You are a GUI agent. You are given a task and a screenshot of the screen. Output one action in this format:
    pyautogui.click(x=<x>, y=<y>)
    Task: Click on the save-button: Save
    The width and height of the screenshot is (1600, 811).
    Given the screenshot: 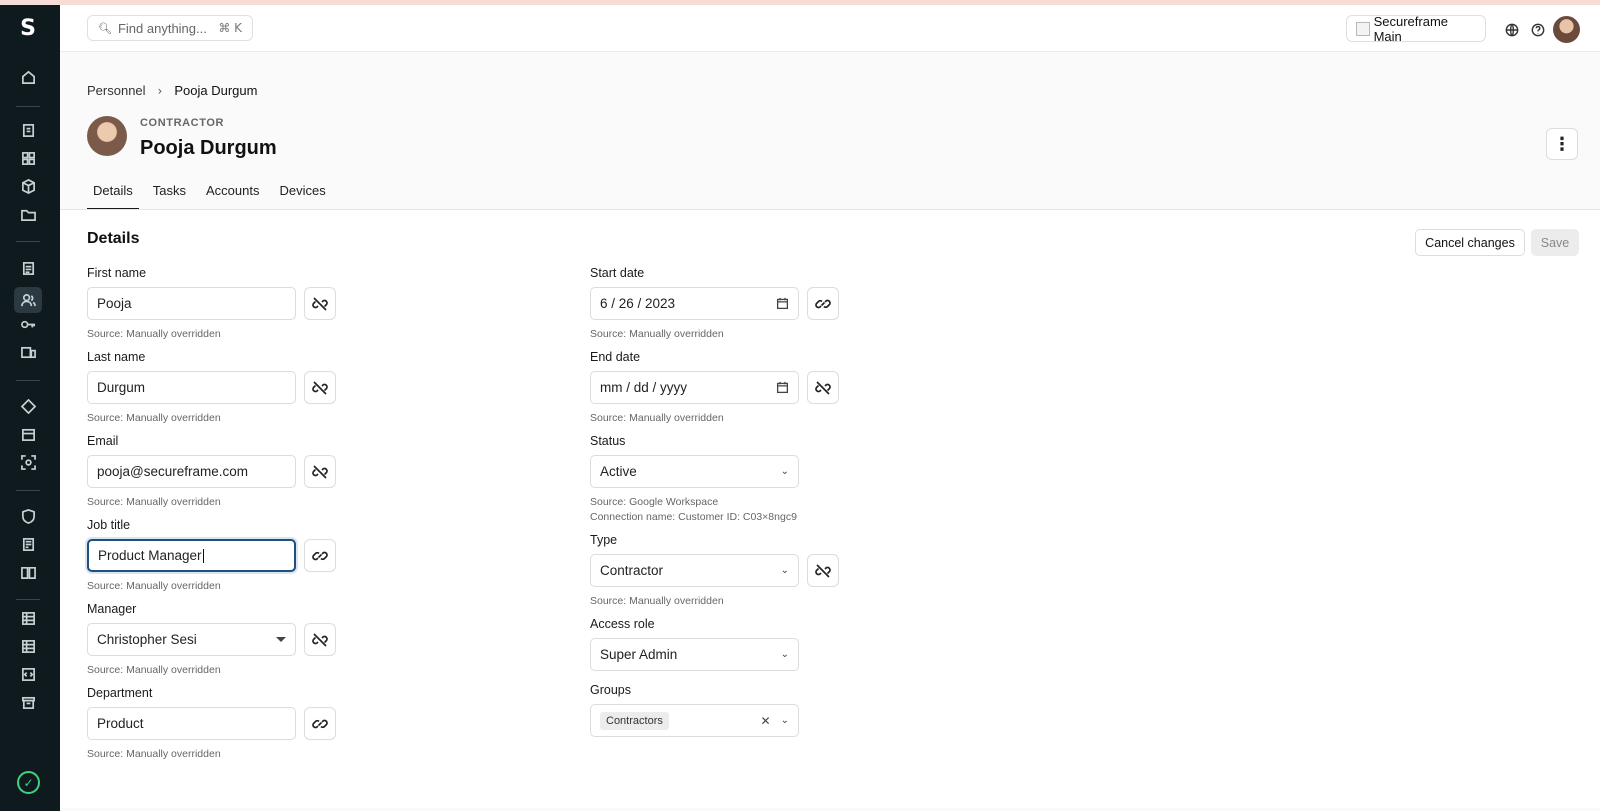 What is the action you would take?
    pyautogui.click(x=1555, y=242)
    